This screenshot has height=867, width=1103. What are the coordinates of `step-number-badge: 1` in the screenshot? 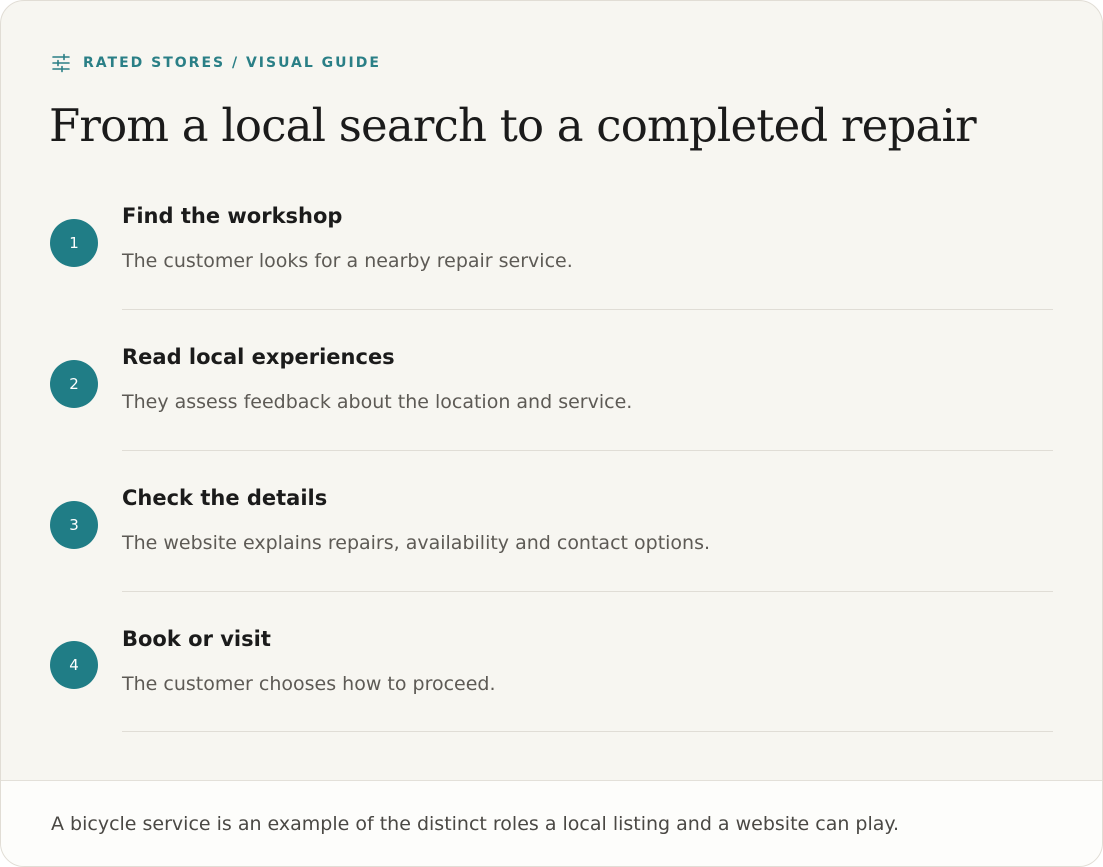 It's located at (74, 243).